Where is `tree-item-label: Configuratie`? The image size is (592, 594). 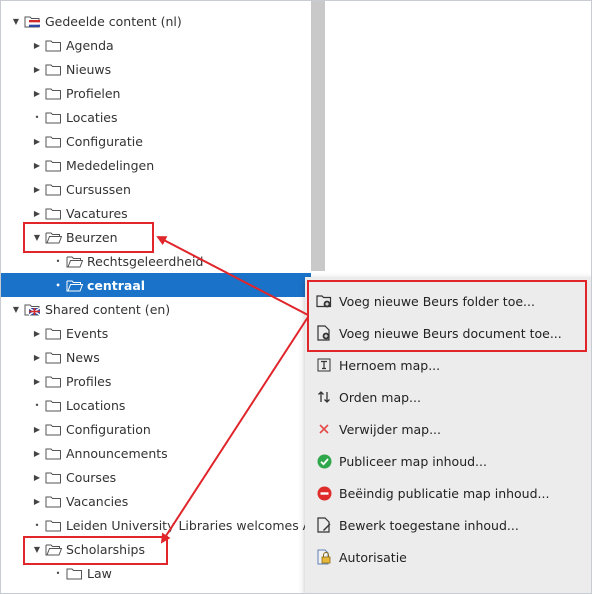
tree-item-label: Configuratie is located at coordinates (104, 141).